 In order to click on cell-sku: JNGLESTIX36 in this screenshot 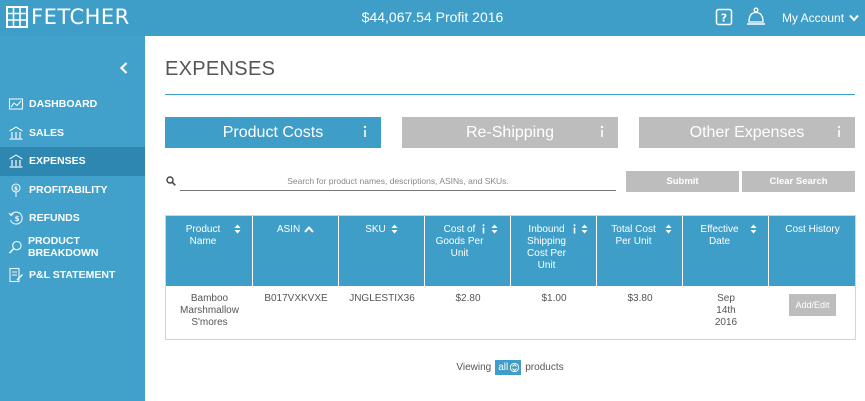, I will do `click(382, 298)`.